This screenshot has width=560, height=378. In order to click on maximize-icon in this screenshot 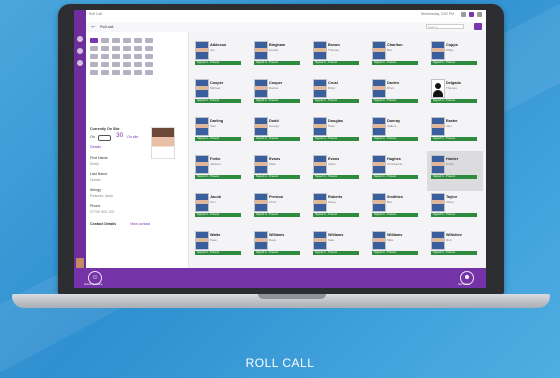, I will do `click(471, 14)`.